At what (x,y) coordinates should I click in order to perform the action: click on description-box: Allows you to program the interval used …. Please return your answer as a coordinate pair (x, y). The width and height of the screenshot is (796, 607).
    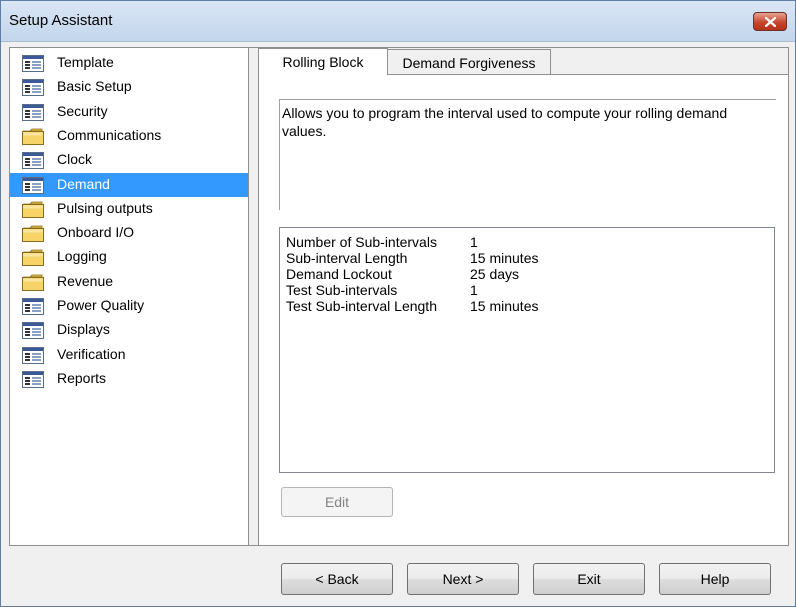
    Looking at the image, I should click on (527, 154).